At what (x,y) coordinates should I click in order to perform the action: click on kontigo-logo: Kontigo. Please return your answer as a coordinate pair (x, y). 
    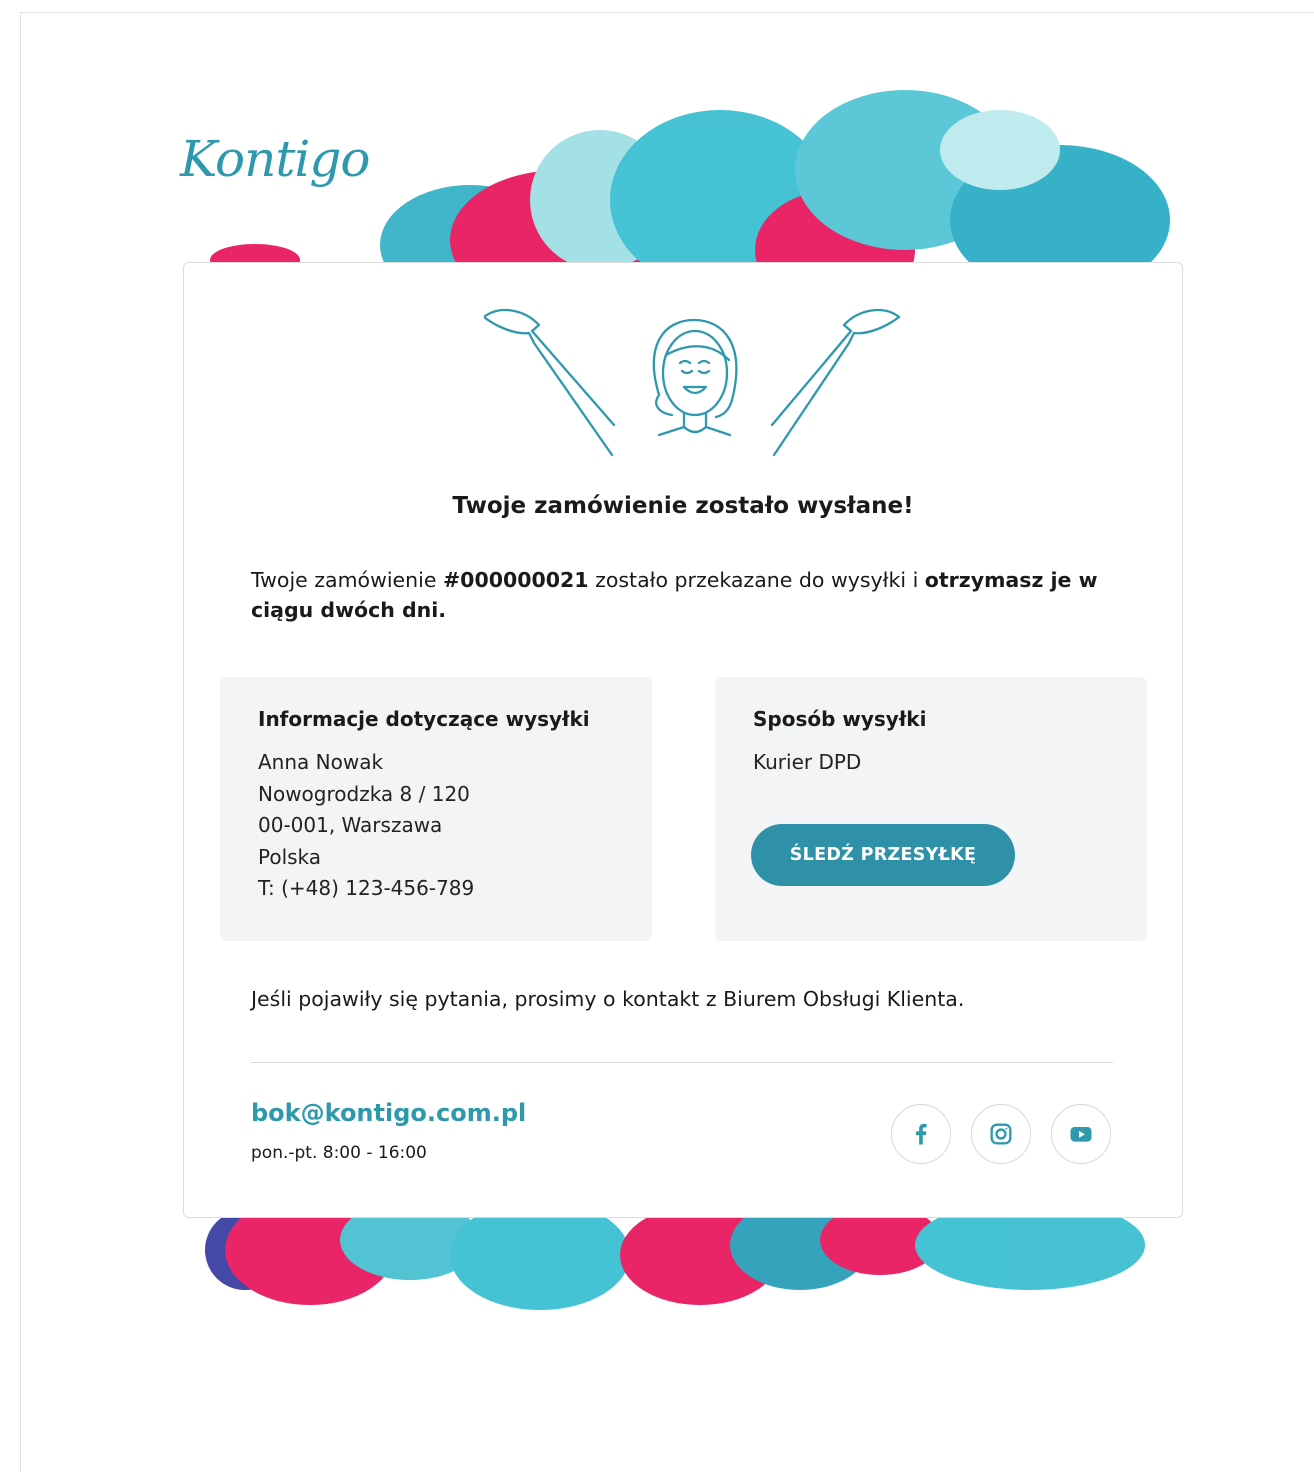
    Looking at the image, I should click on (275, 159).